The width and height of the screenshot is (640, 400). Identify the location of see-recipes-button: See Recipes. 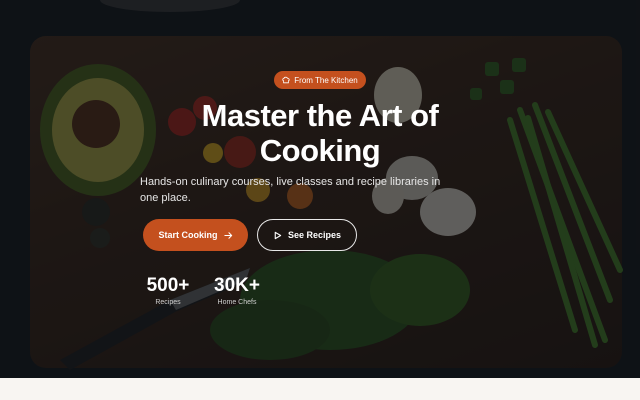
(307, 235).